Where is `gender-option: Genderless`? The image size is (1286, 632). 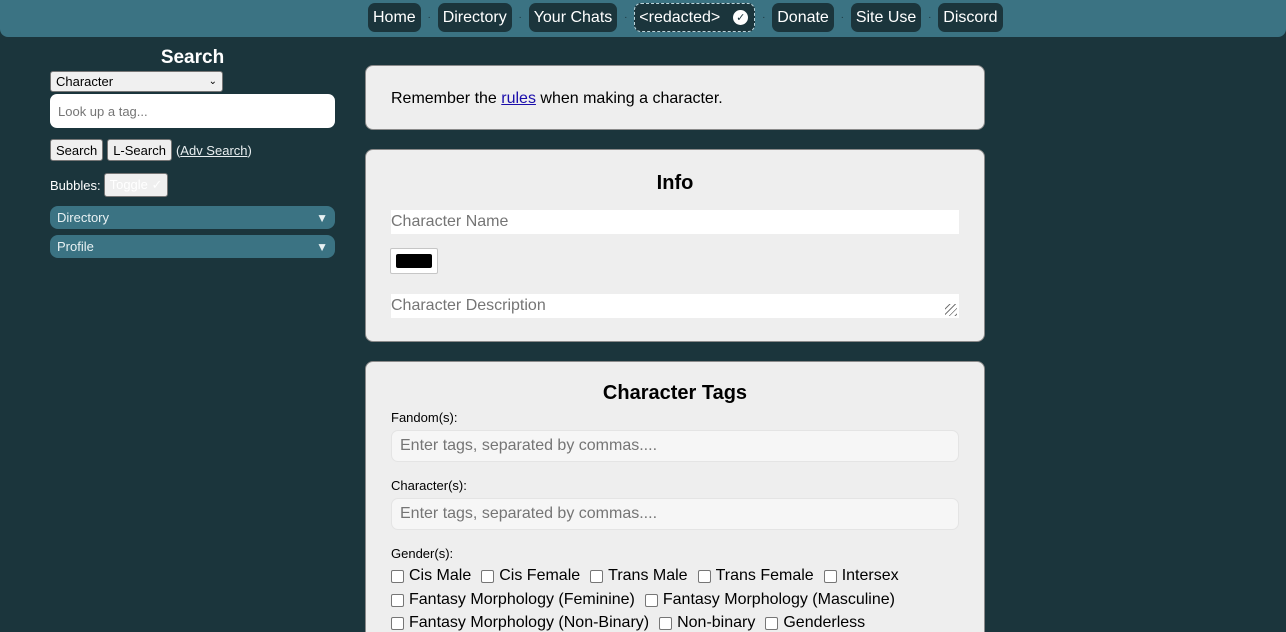
gender-option: Genderless is located at coordinates (815, 623).